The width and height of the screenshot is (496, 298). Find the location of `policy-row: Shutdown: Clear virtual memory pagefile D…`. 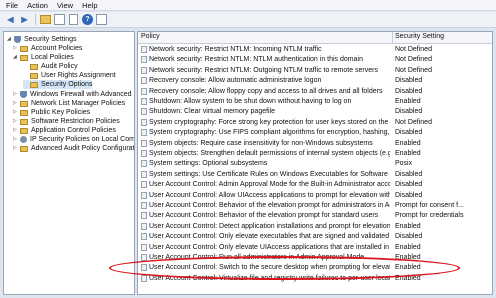

policy-row: Shutdown: Clear virtual memory pagefile D… is located at coordinates (315, 111).